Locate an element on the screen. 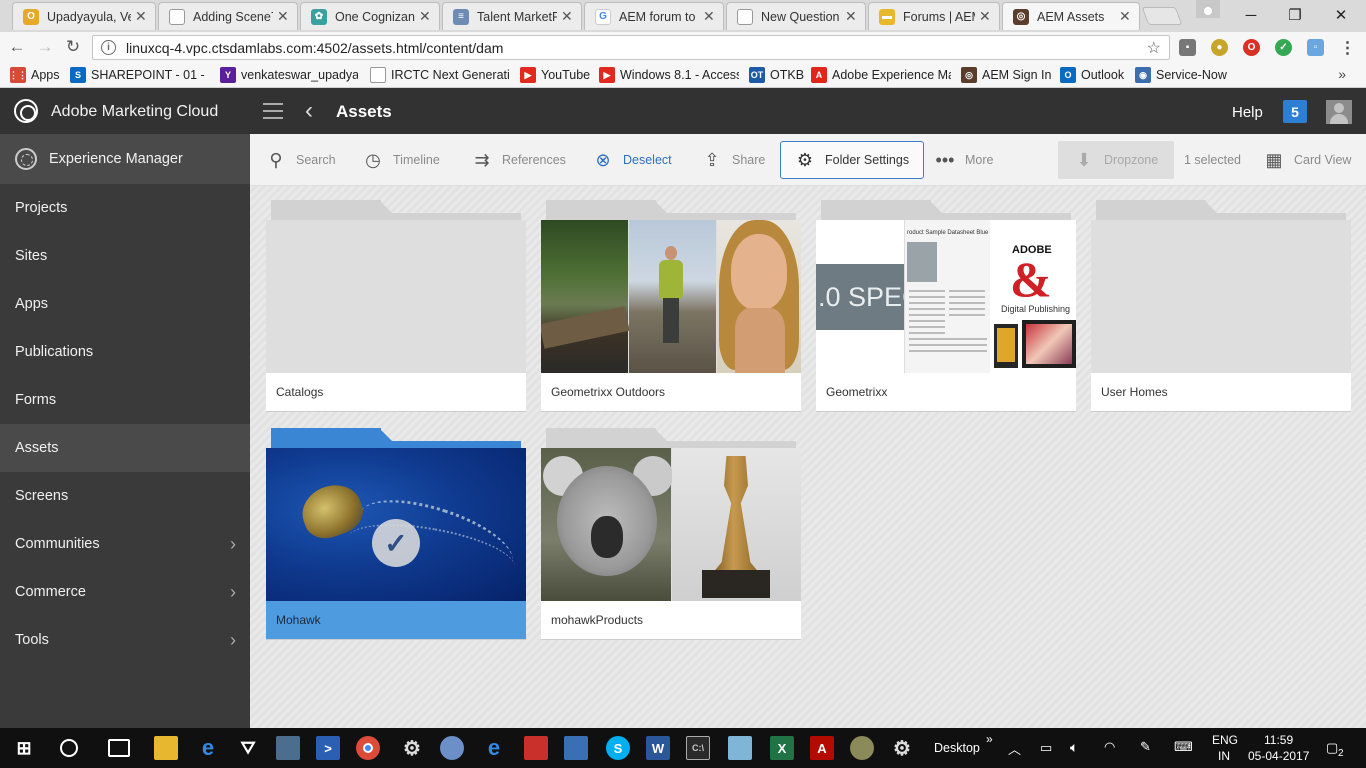  rail-item-tools: Tools › is located at coordinates (125, 640).